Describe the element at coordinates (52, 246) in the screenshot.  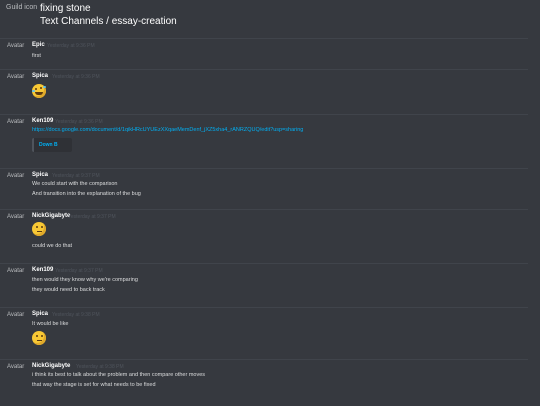
I see `message-text: could we do that` at that location.